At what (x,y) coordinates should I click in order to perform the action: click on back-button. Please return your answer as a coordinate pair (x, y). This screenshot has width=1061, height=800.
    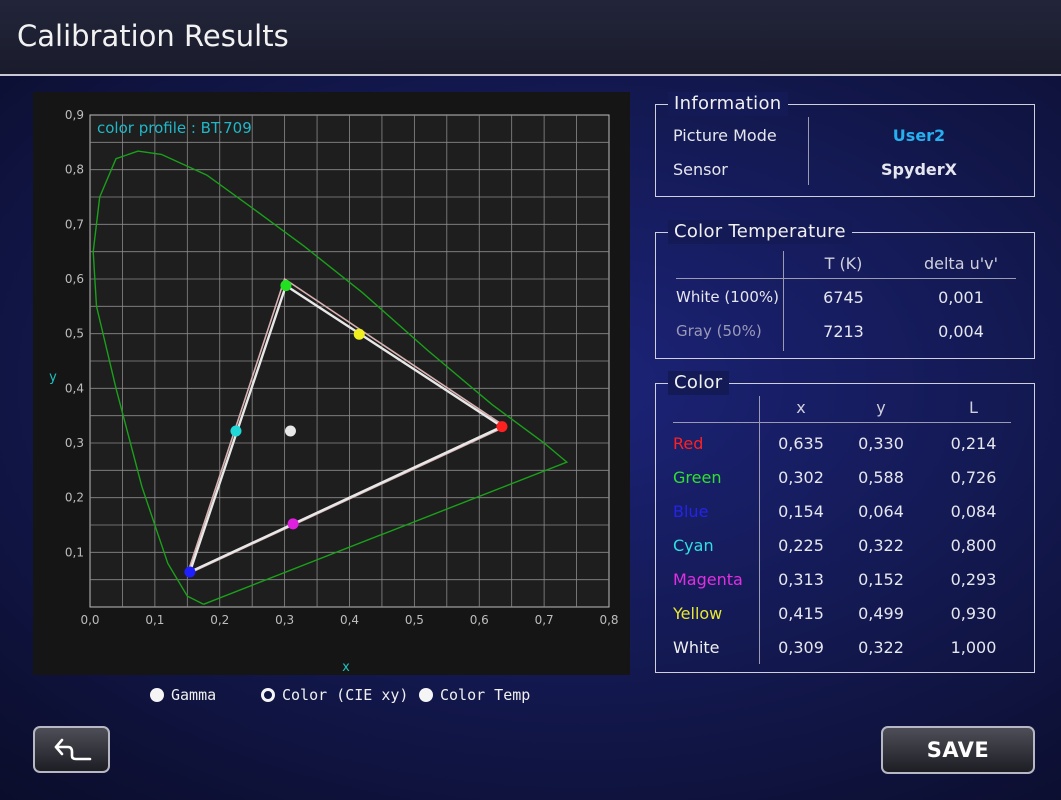
    Looking at the image, I should click on (71, 749).